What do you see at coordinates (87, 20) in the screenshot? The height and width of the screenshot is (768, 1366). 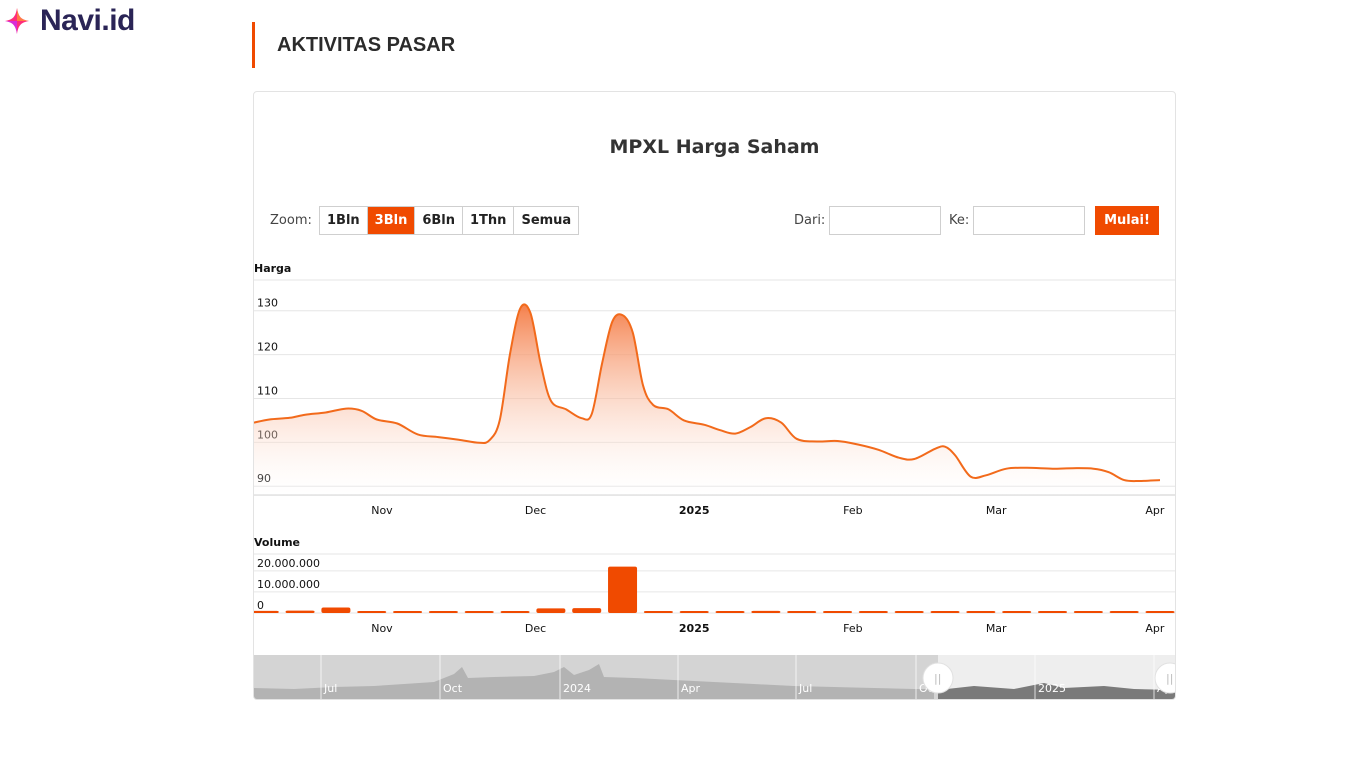 I see `brand-name: Navi.id` at bounding box center [87, 20].